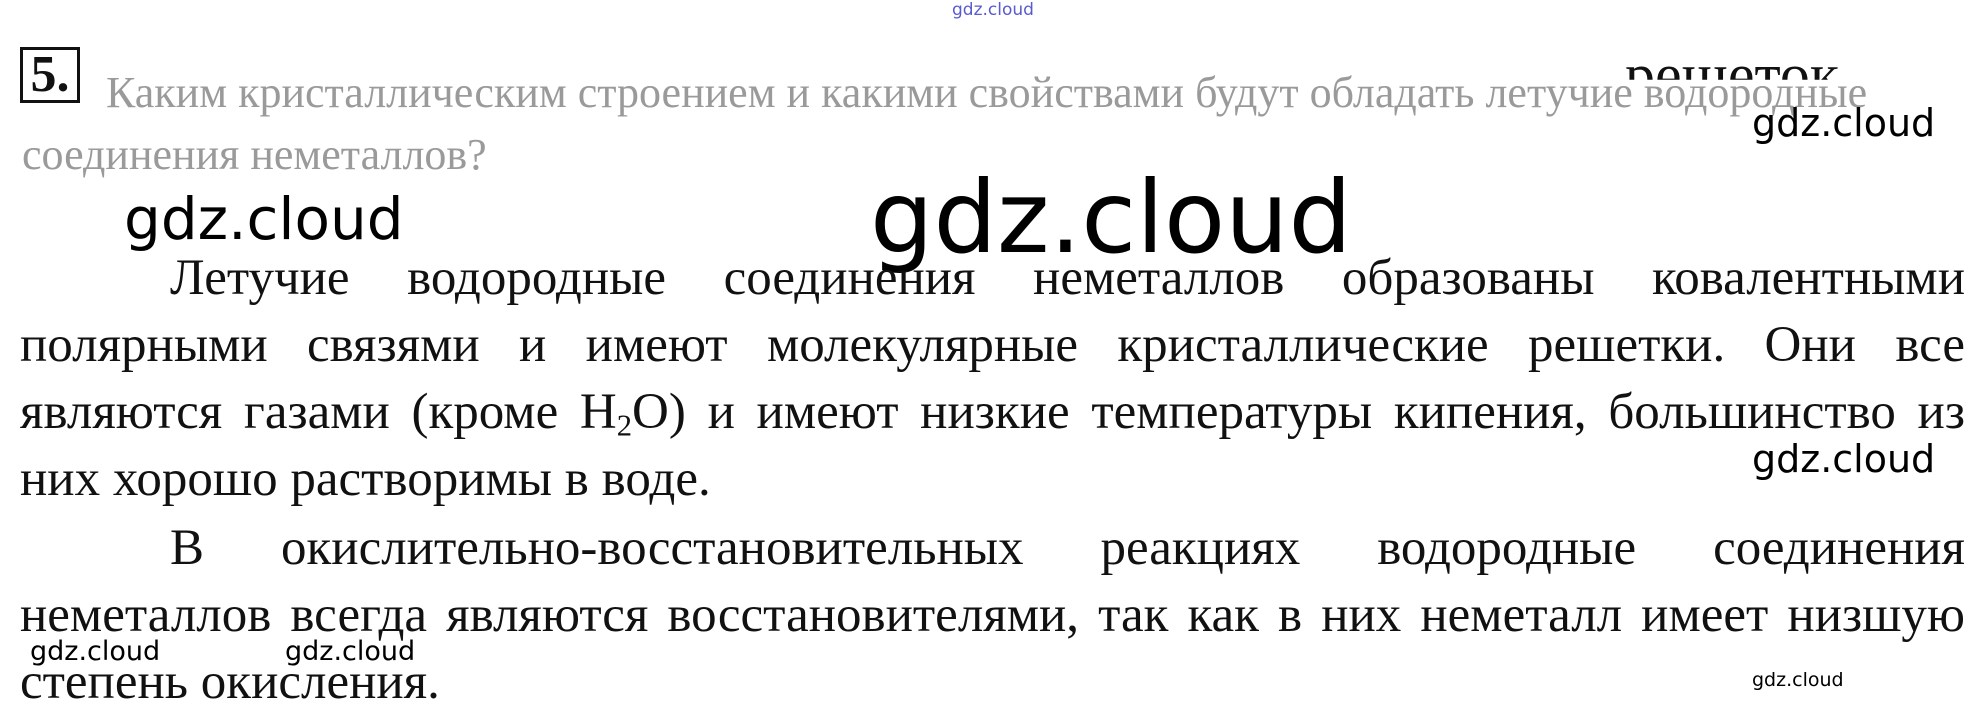 The width and height of the screenshot is (1973, 725). What do you see at coordinates (1798, 680) in the screenshot?
I see `watermark-bottom-right: gdz.cloud` at bounding box center [1798, 680].